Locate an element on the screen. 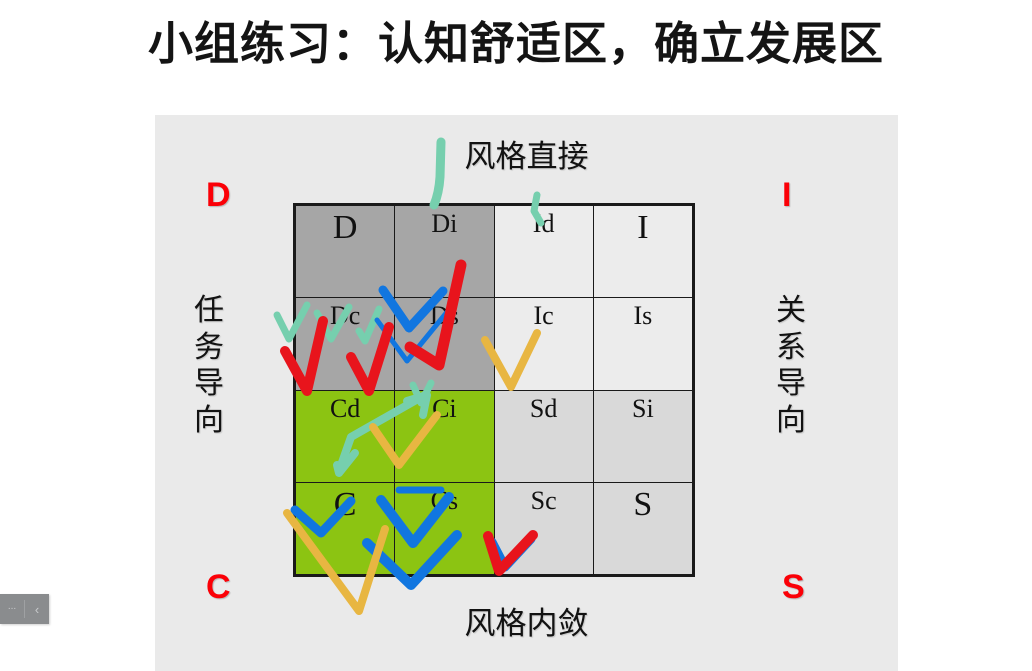 The width and height of the screenshot is (1032, 671). matrix-cell-di: Di is located at coordinates (444, 252).